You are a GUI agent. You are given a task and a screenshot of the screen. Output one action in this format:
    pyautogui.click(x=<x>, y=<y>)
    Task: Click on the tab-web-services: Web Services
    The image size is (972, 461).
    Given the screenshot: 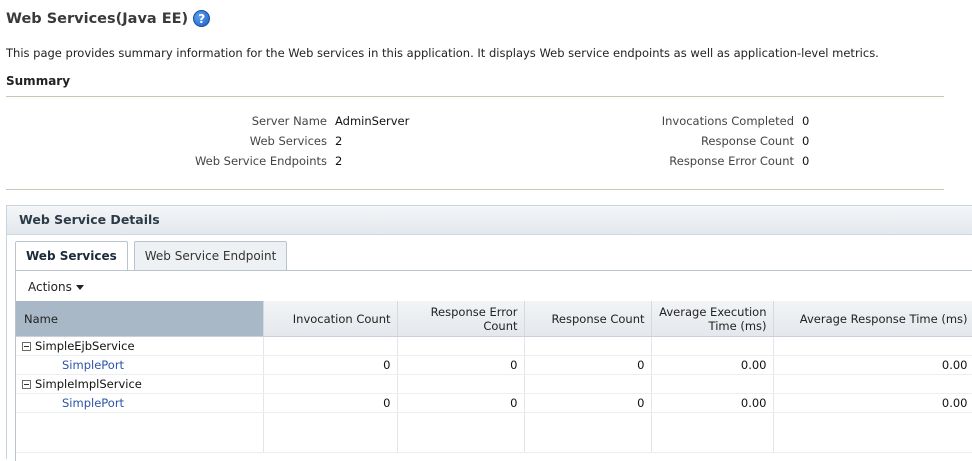 What is the action you would take?
    pyautogui.click(x=71, y=256)
    